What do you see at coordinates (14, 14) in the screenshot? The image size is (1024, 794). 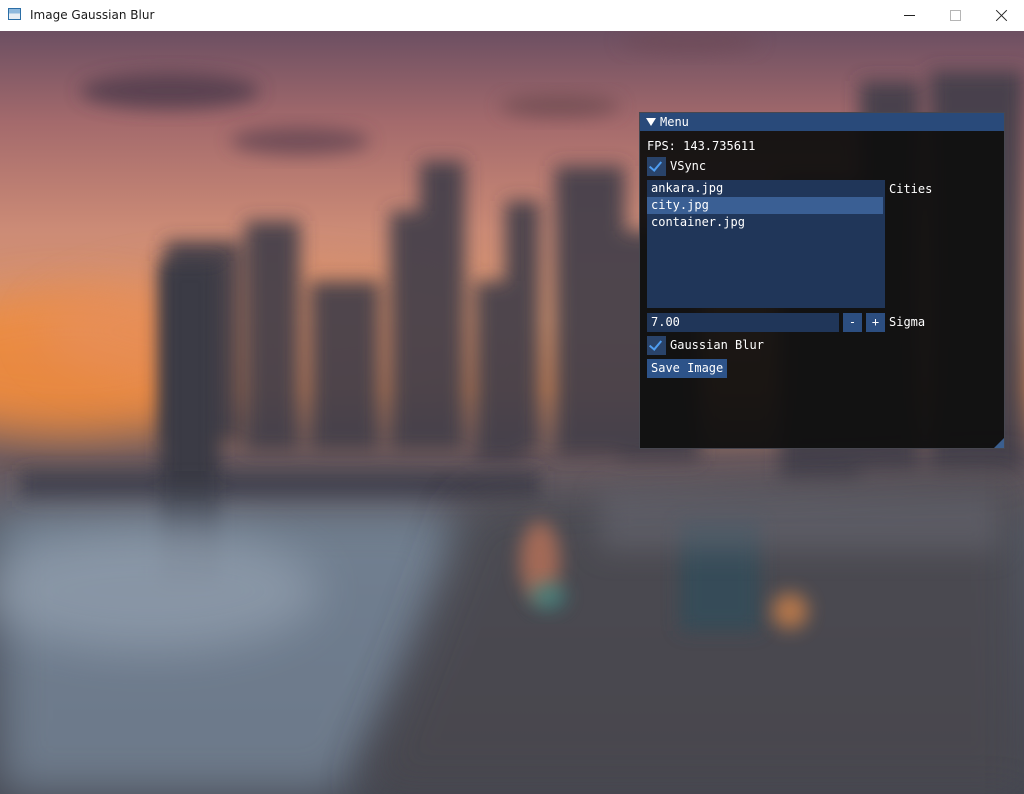 I see `app-window-icon` at bounding box center [14, 14].